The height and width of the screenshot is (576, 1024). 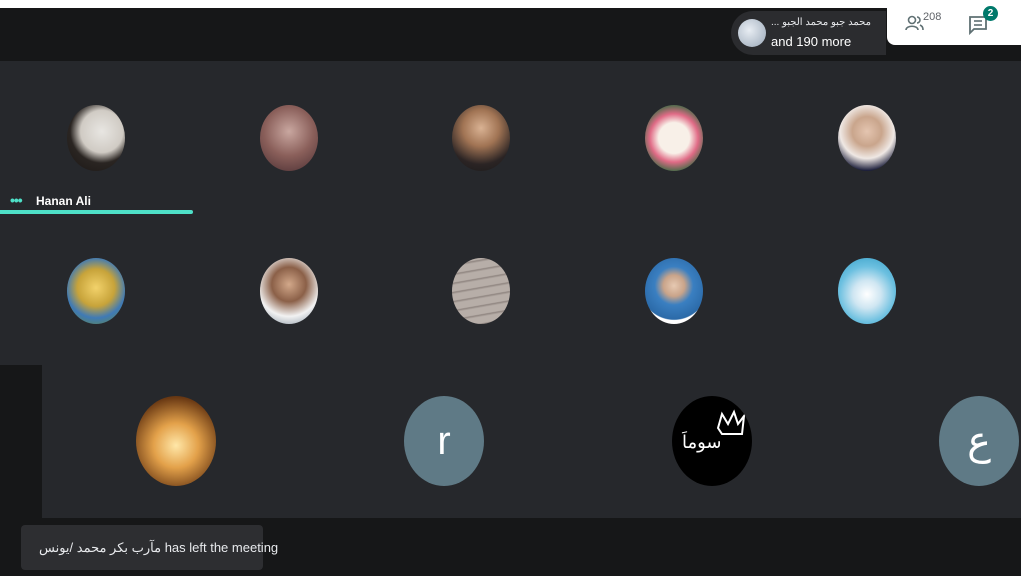 What do you see at coordinates (811, 41) in the screenshot?
I see `more-participants: and 190 more` at bounding box center [811, 41].